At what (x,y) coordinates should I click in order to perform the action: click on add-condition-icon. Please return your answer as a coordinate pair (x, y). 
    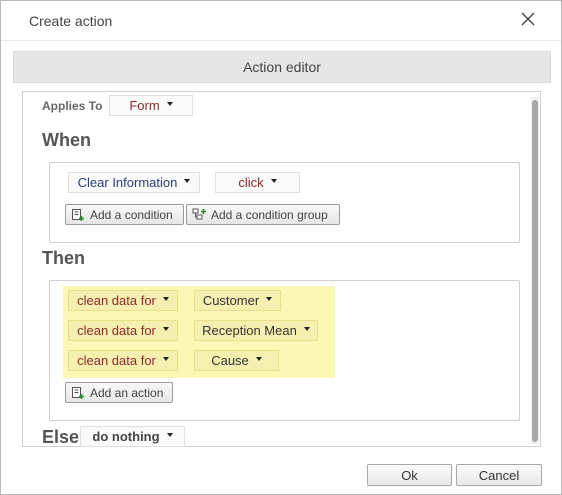
    Looking at the image, I should click on (78, 214).